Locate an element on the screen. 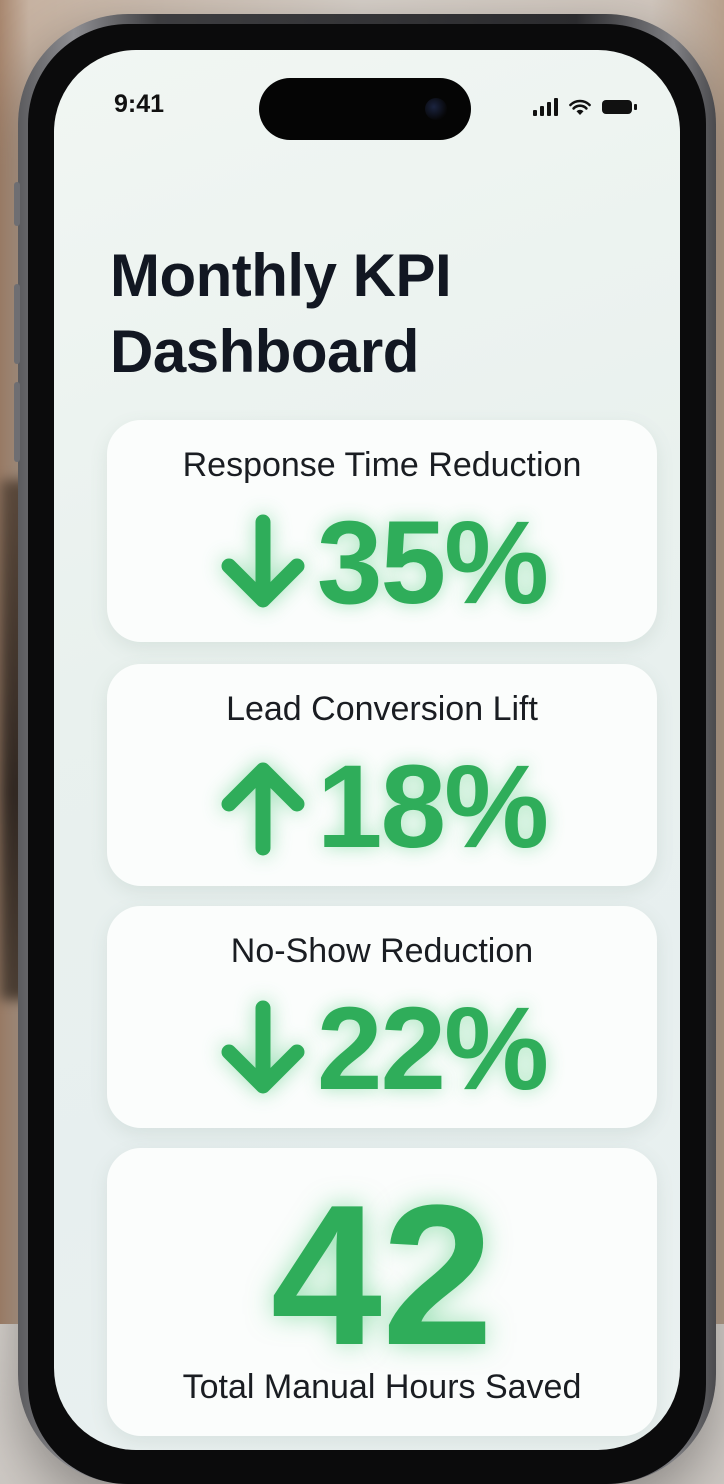 This screenshot has height=1484, width=724. kpi-card-no-show: No-Show Reduction 22% is located at coordinates (382, 1017).